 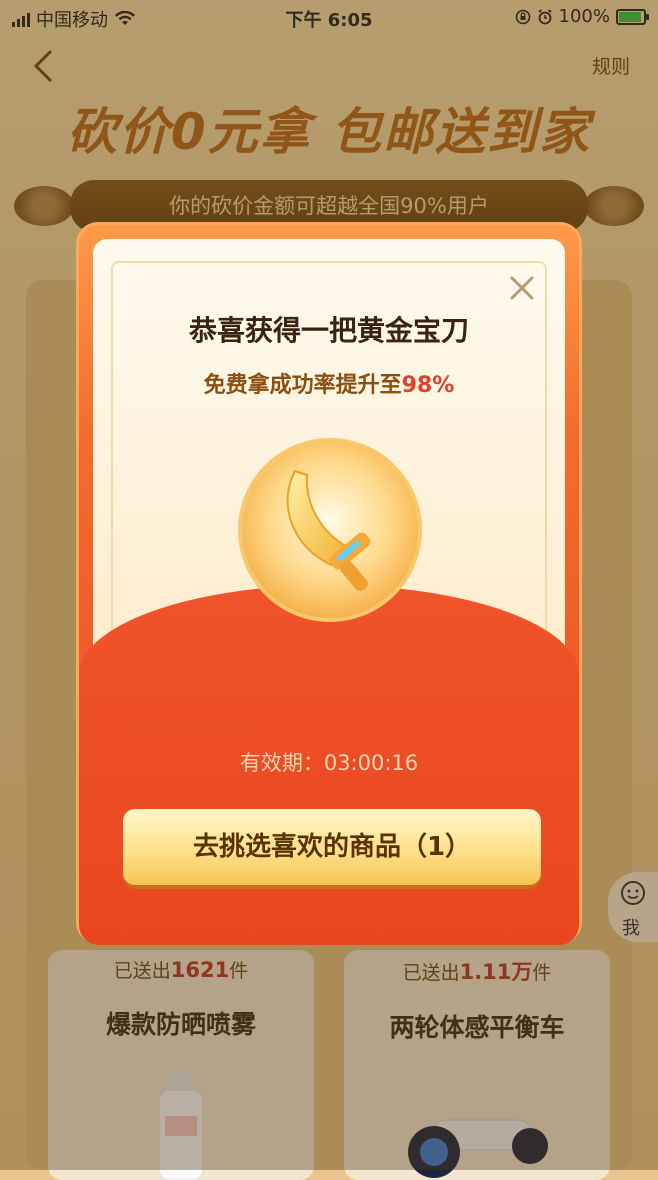 What do you see at coordinates (332, 847) in the screenshot?
I see `choose-product-button: 去挑选喜欢的商品（1）` at bounding box center [332, 847].